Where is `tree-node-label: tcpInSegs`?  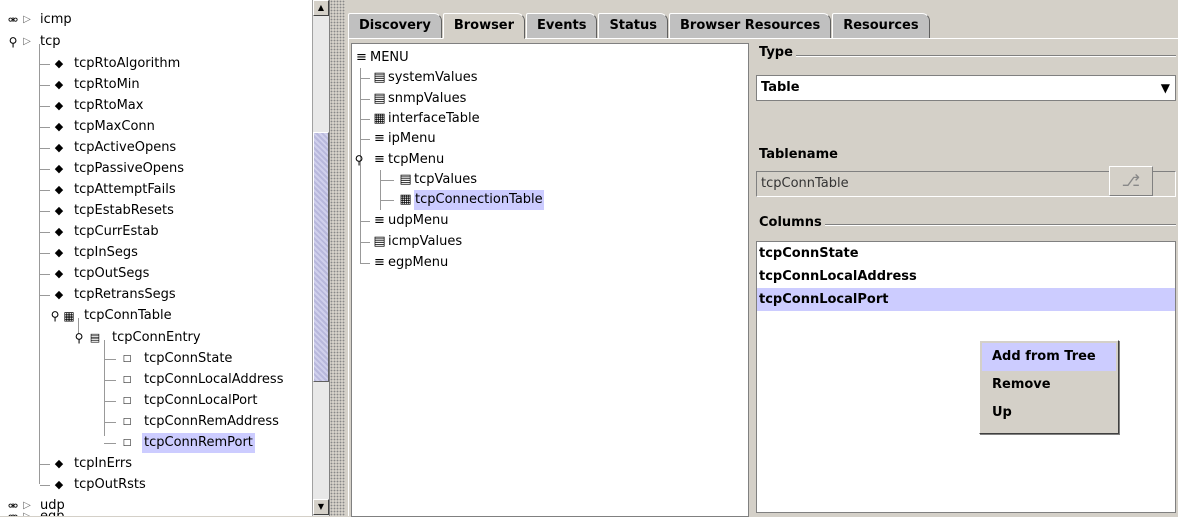 tree-node-label: tcpInSegs is located at coordinates (106, 252).